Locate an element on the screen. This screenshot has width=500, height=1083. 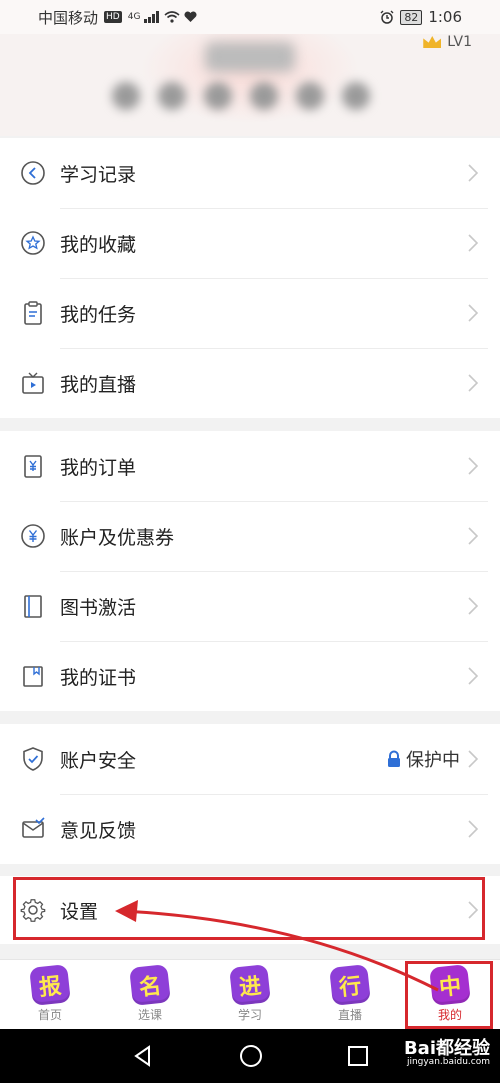
tab-courses: 名 选课 is located at coordinates (150, 994).